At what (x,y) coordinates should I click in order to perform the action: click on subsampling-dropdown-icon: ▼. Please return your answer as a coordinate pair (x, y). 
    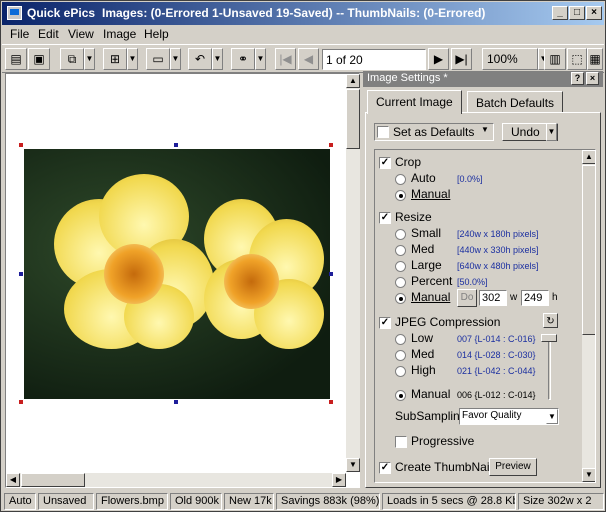
    Looking at the image, I should click on (552, 416).